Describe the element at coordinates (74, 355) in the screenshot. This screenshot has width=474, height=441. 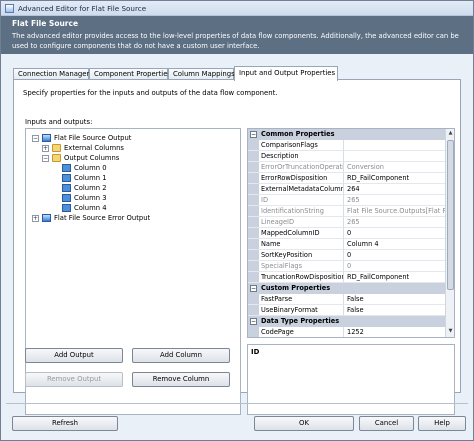
I see `add-output-button: Add Output` at that location.